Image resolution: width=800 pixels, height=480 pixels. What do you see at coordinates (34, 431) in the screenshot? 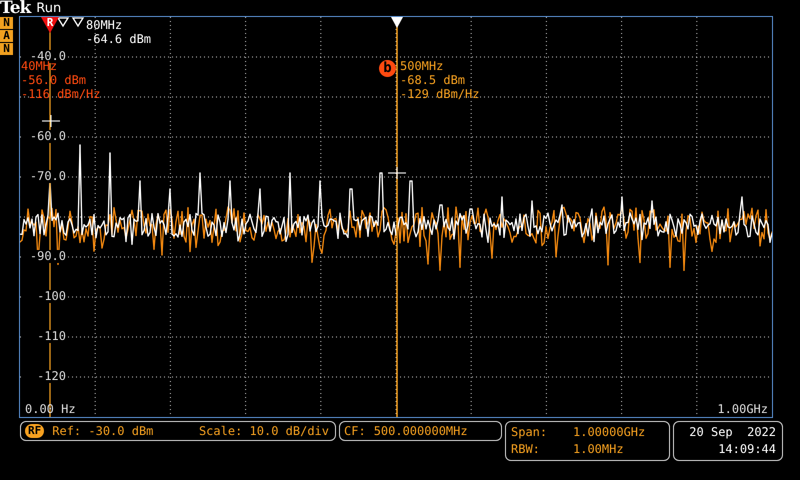
I see `rf-badge: RF` at bounding box center [34, 431].